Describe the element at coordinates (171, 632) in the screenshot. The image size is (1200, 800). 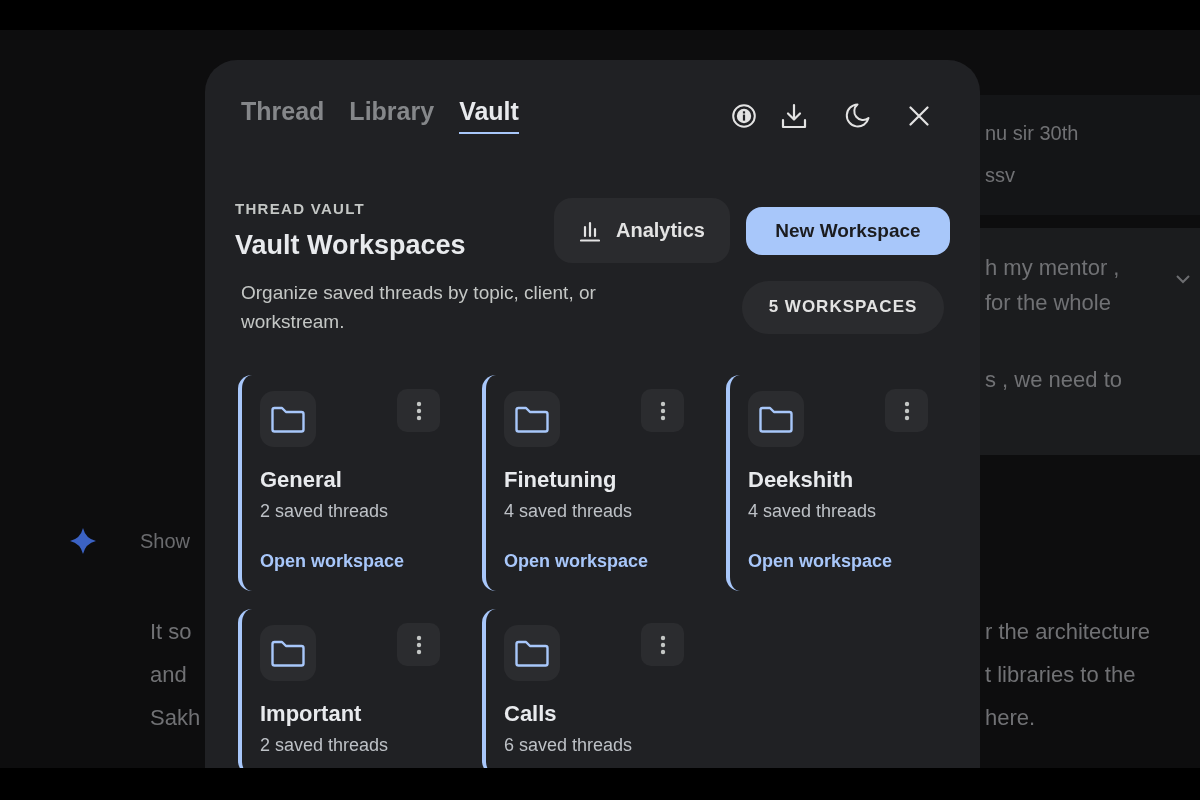
I see `message-text: It so` at that location.